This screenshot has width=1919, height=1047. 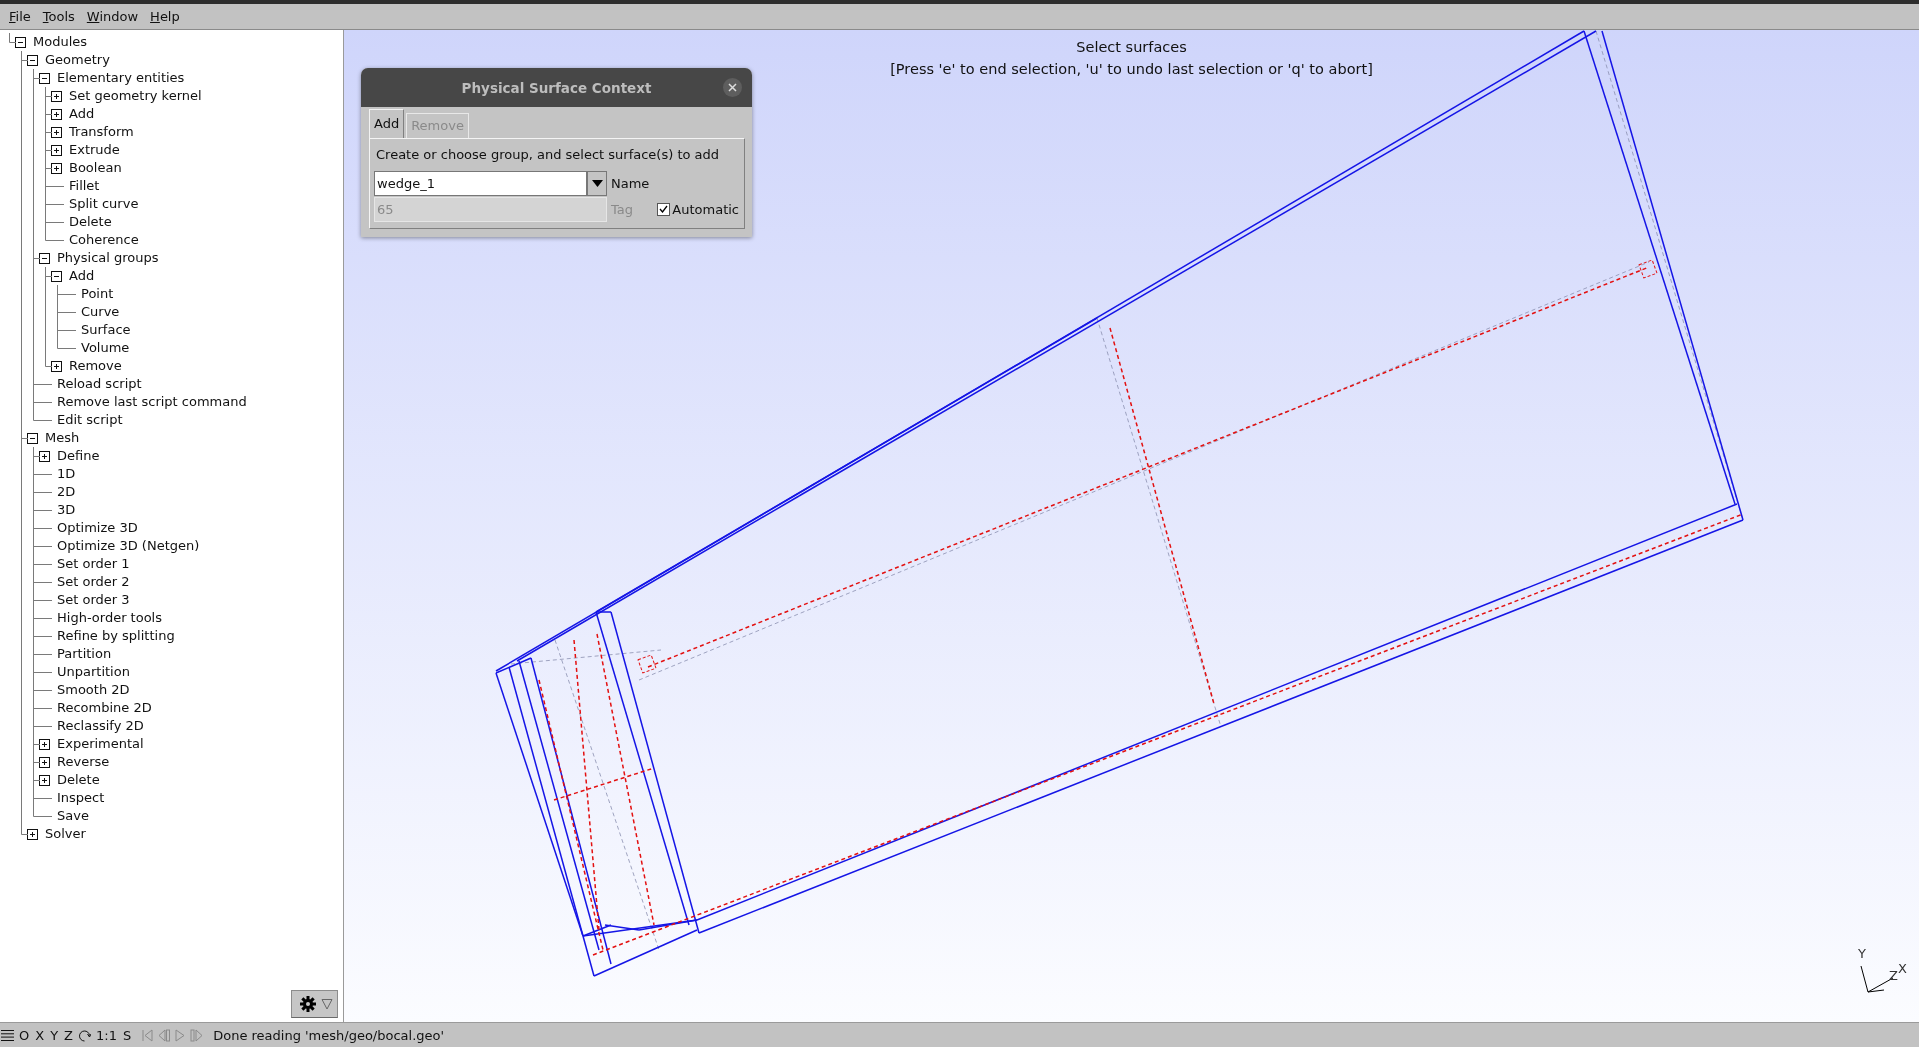 I want to click on name-field: wedge_1, so click(x=480, y=183).